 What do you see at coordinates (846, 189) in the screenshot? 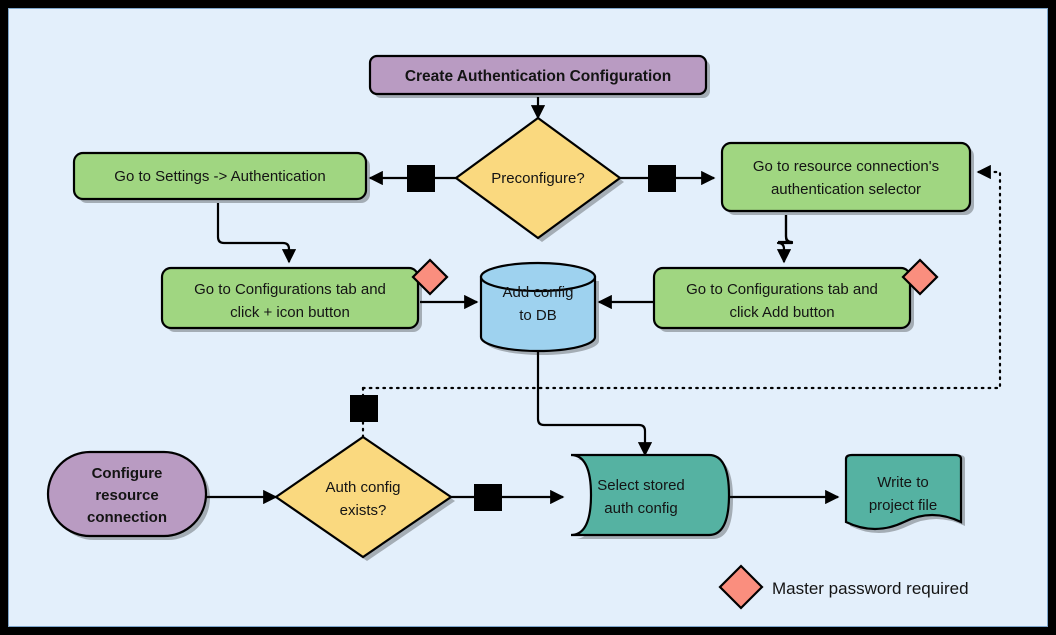
I see `go-to-resource-line2: authentication selector` at bounding box center [846, 189].